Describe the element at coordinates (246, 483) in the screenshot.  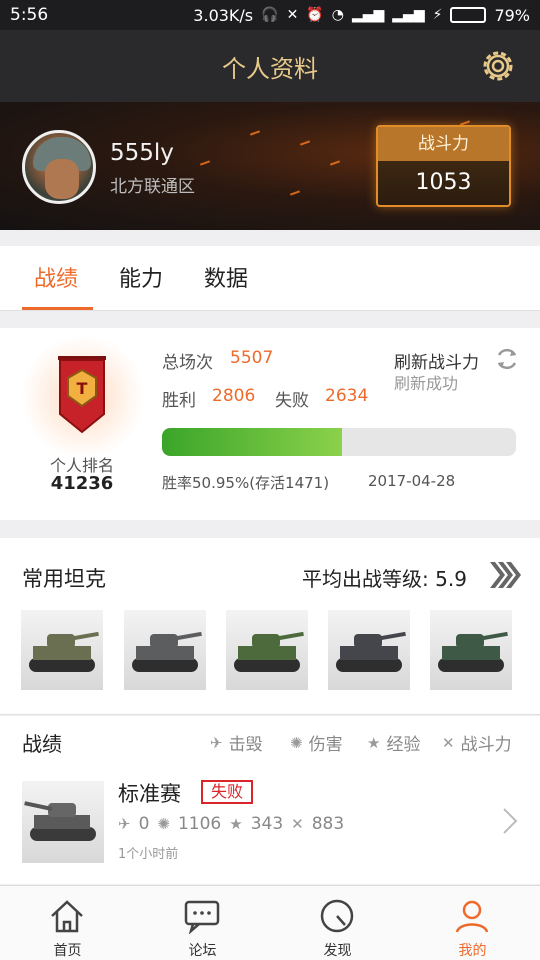
I see `win-rate-text: 胜率50.95%(存活1471)` at that location.